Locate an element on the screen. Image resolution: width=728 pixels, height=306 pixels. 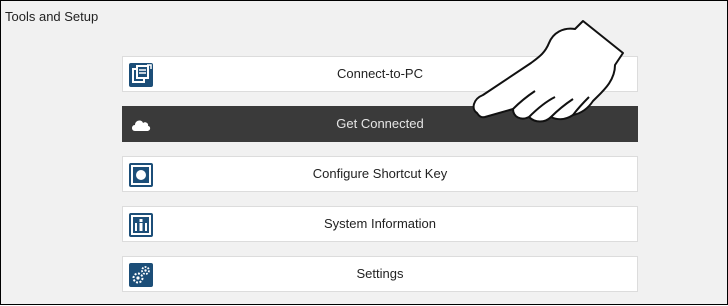
menu-item-configure-shortcut-key: Configure Shortcut Key is located at coordinates (380, 174).